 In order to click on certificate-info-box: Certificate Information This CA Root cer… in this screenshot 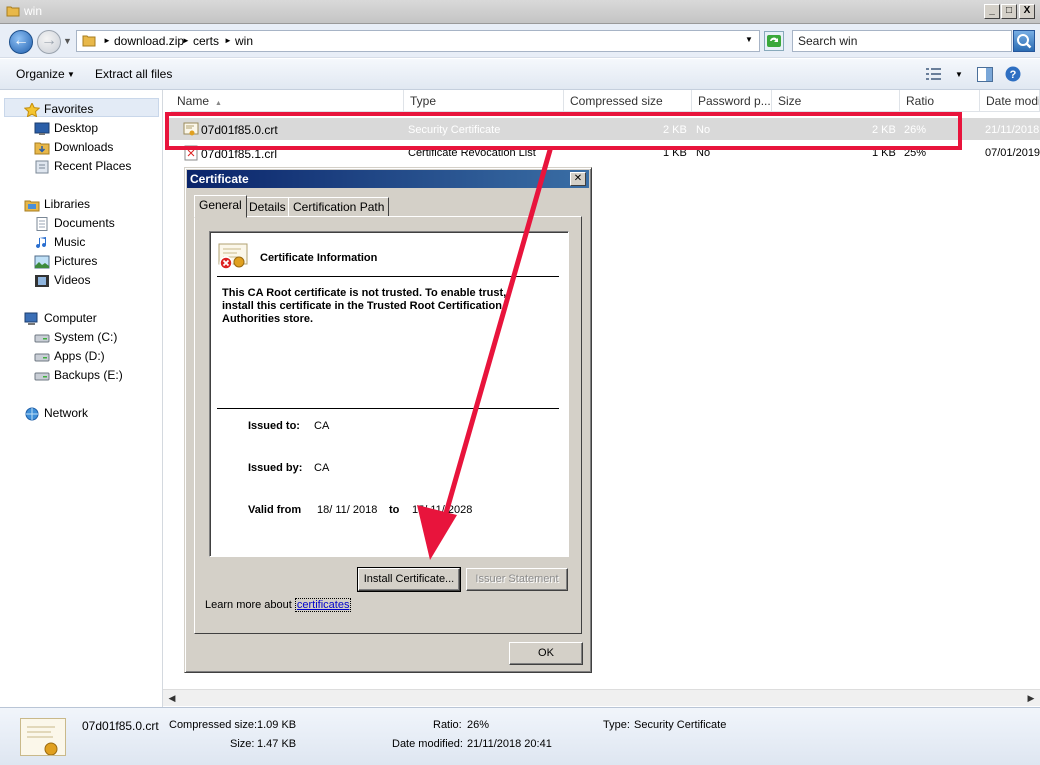, I will do `click(389, 394)`.